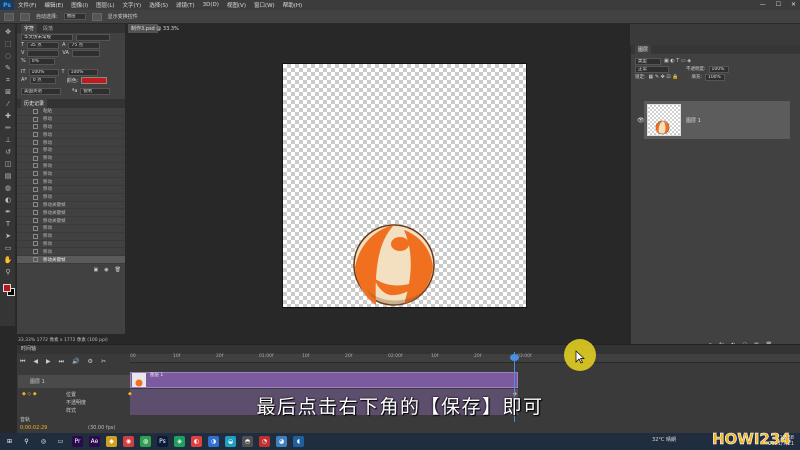 Image resolution: width=800 pixels, height=450 pixels. What do you see at coordinates (29, 394) in the screenshot?
I see `keyframe-nav-icons: ◆ ◇ ◆` at bounding box center [29, 394].